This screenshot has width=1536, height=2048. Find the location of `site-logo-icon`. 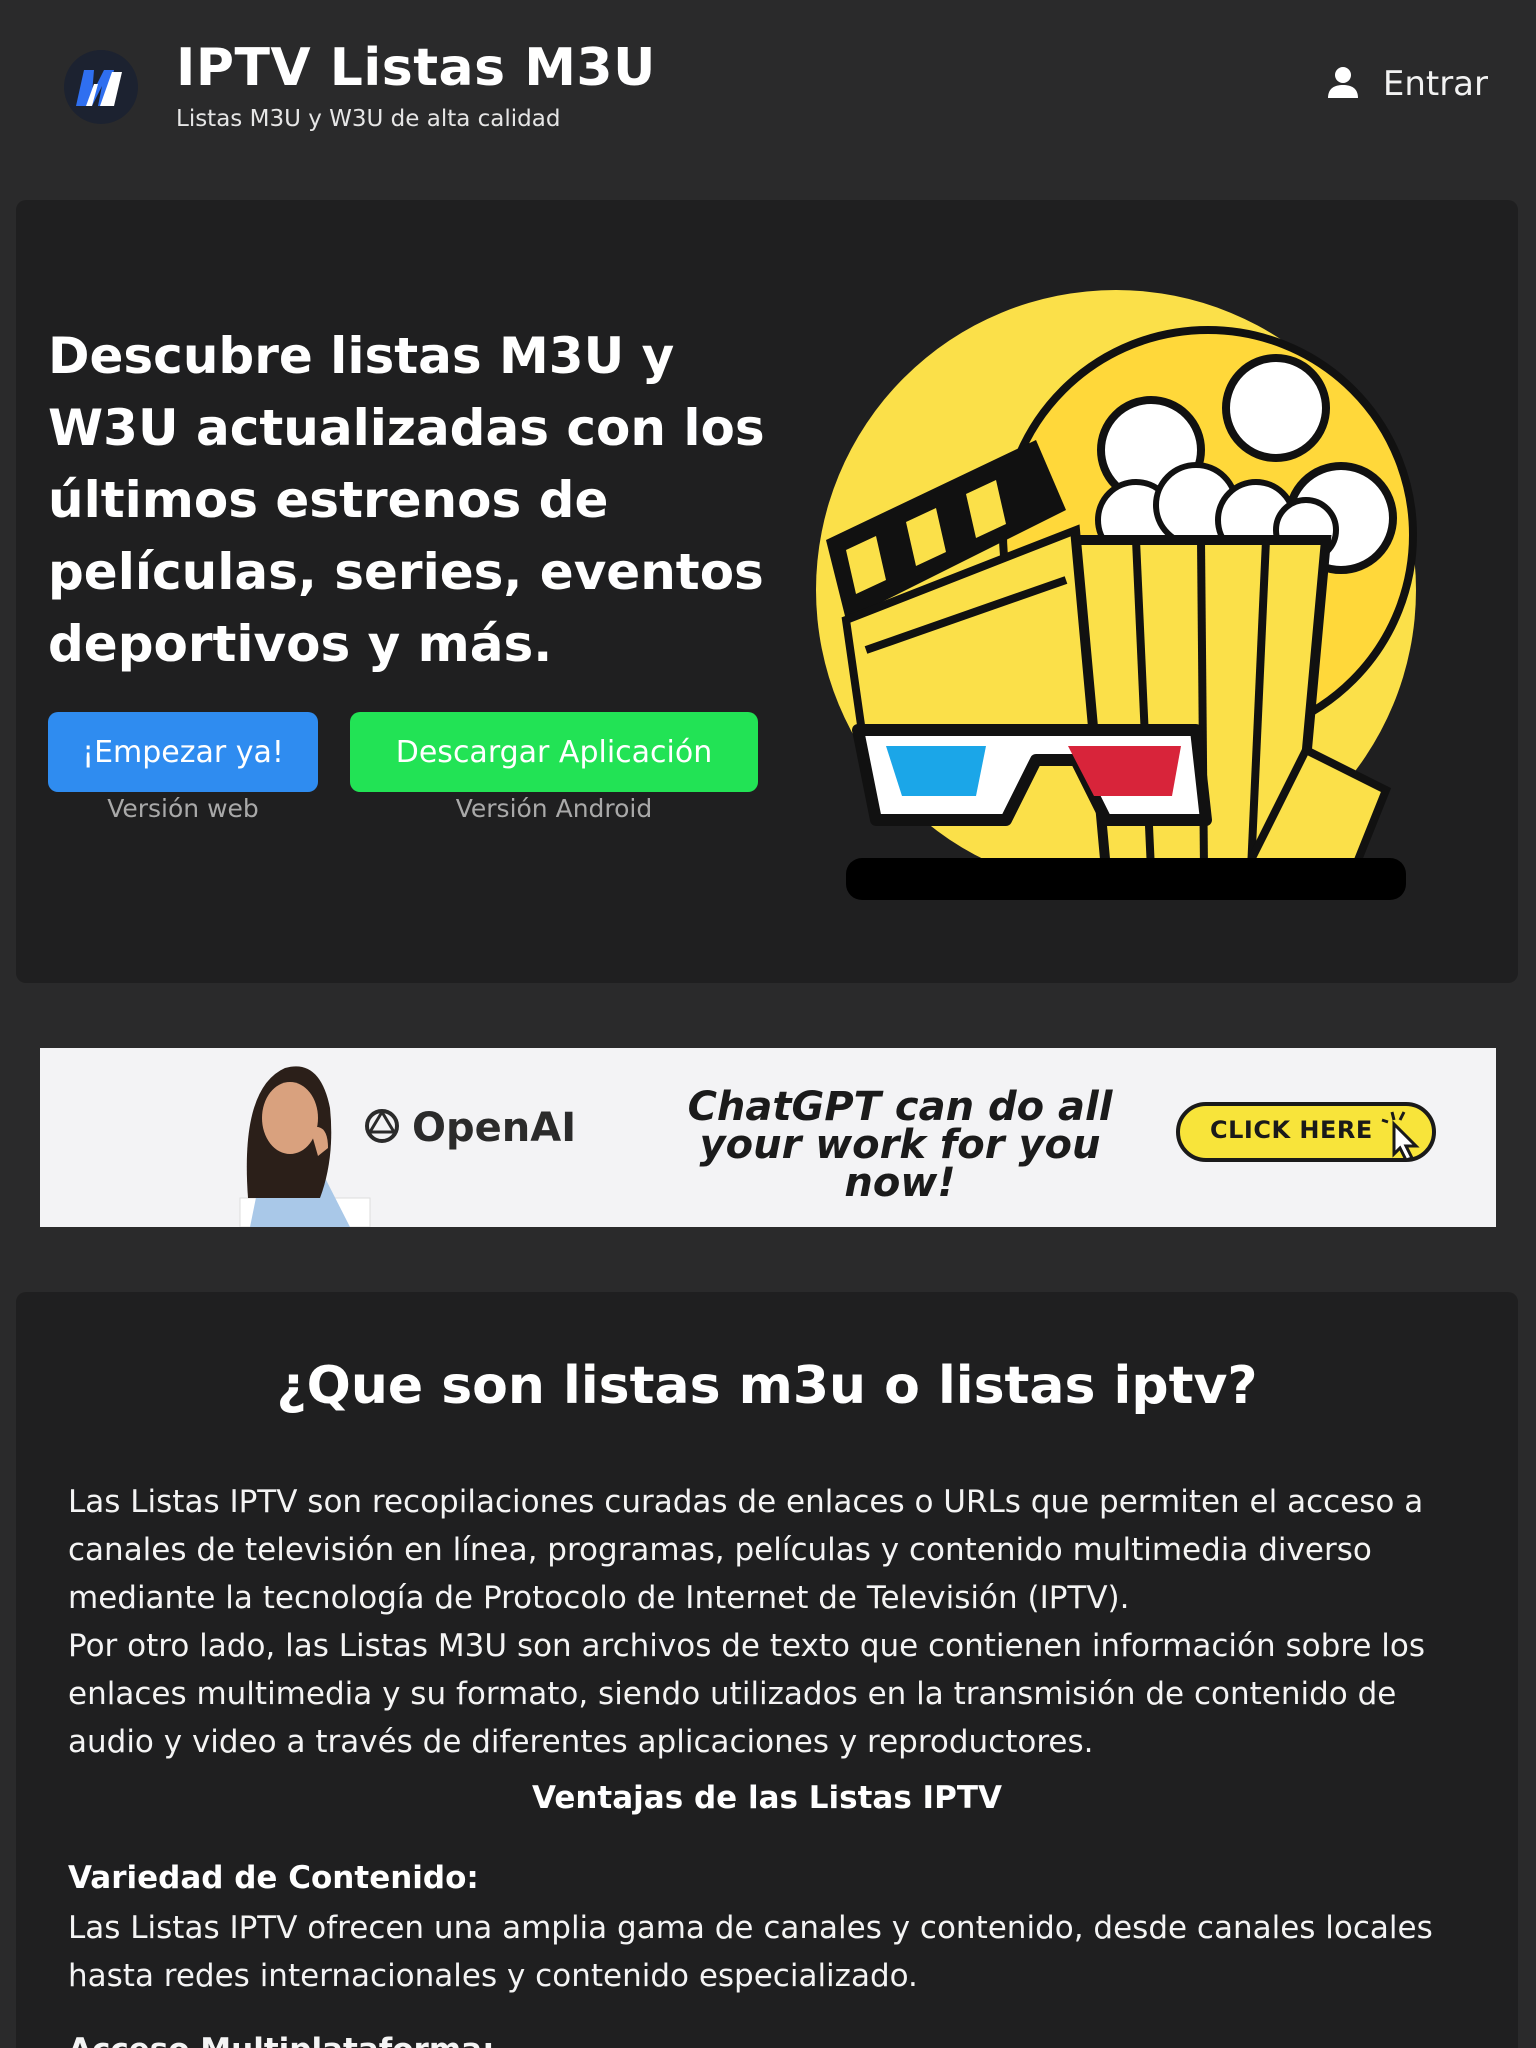

site-logo-icon is located at coordinates (101, 87).